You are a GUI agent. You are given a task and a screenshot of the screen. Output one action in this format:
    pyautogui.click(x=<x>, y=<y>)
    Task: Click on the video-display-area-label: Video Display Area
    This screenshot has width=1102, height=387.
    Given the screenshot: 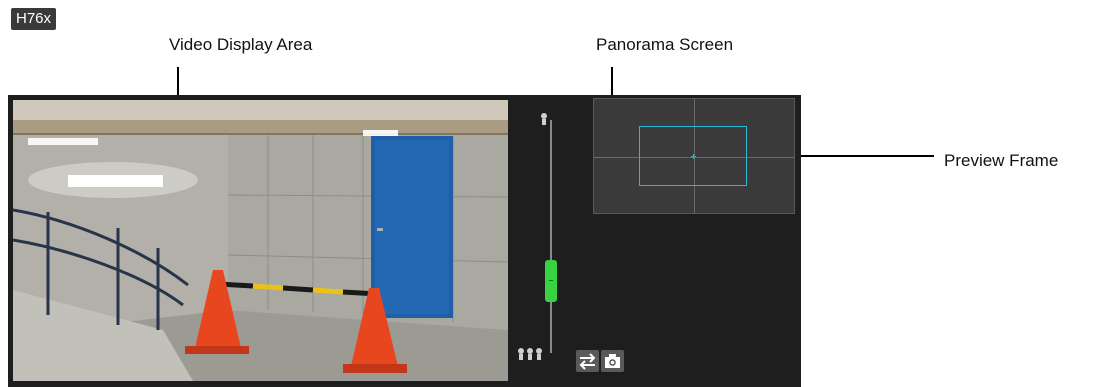 What is the action you would take?
    pyautogui.click(x=241, y=44)
    